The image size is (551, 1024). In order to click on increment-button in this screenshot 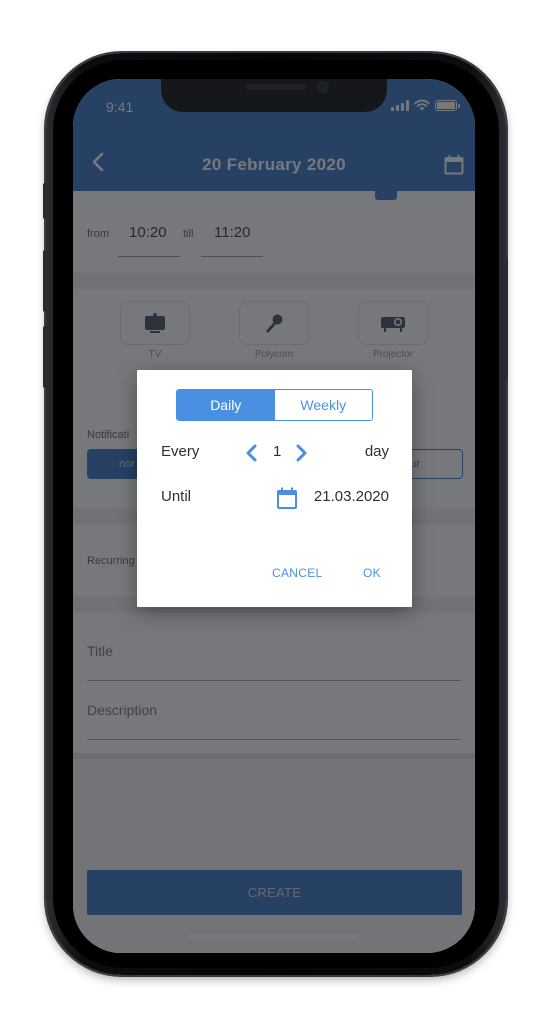, I will do `click(302, 453)`.